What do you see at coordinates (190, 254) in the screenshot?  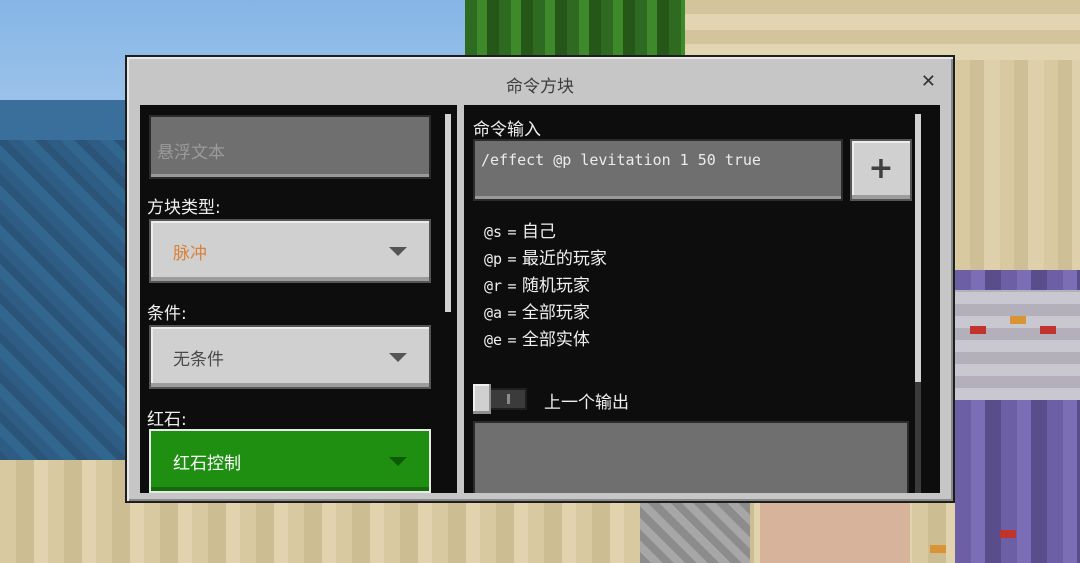 I see `block-type-value: 脉冲` at bounding box center [190, 254].